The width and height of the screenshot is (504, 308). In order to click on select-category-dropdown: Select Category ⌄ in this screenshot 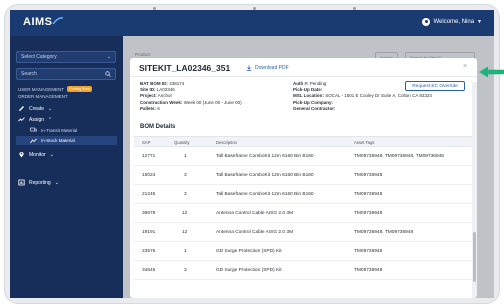, I will do `click(66, 57)`.